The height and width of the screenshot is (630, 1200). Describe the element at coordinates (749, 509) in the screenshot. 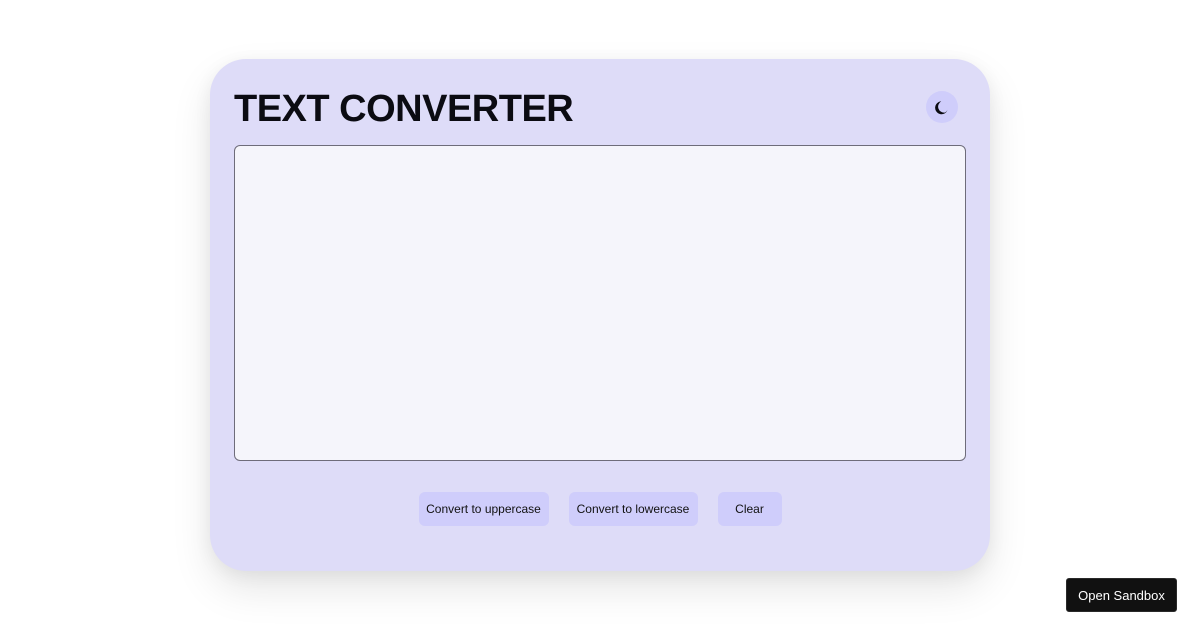

I see `clear-button: Clear` at that location.